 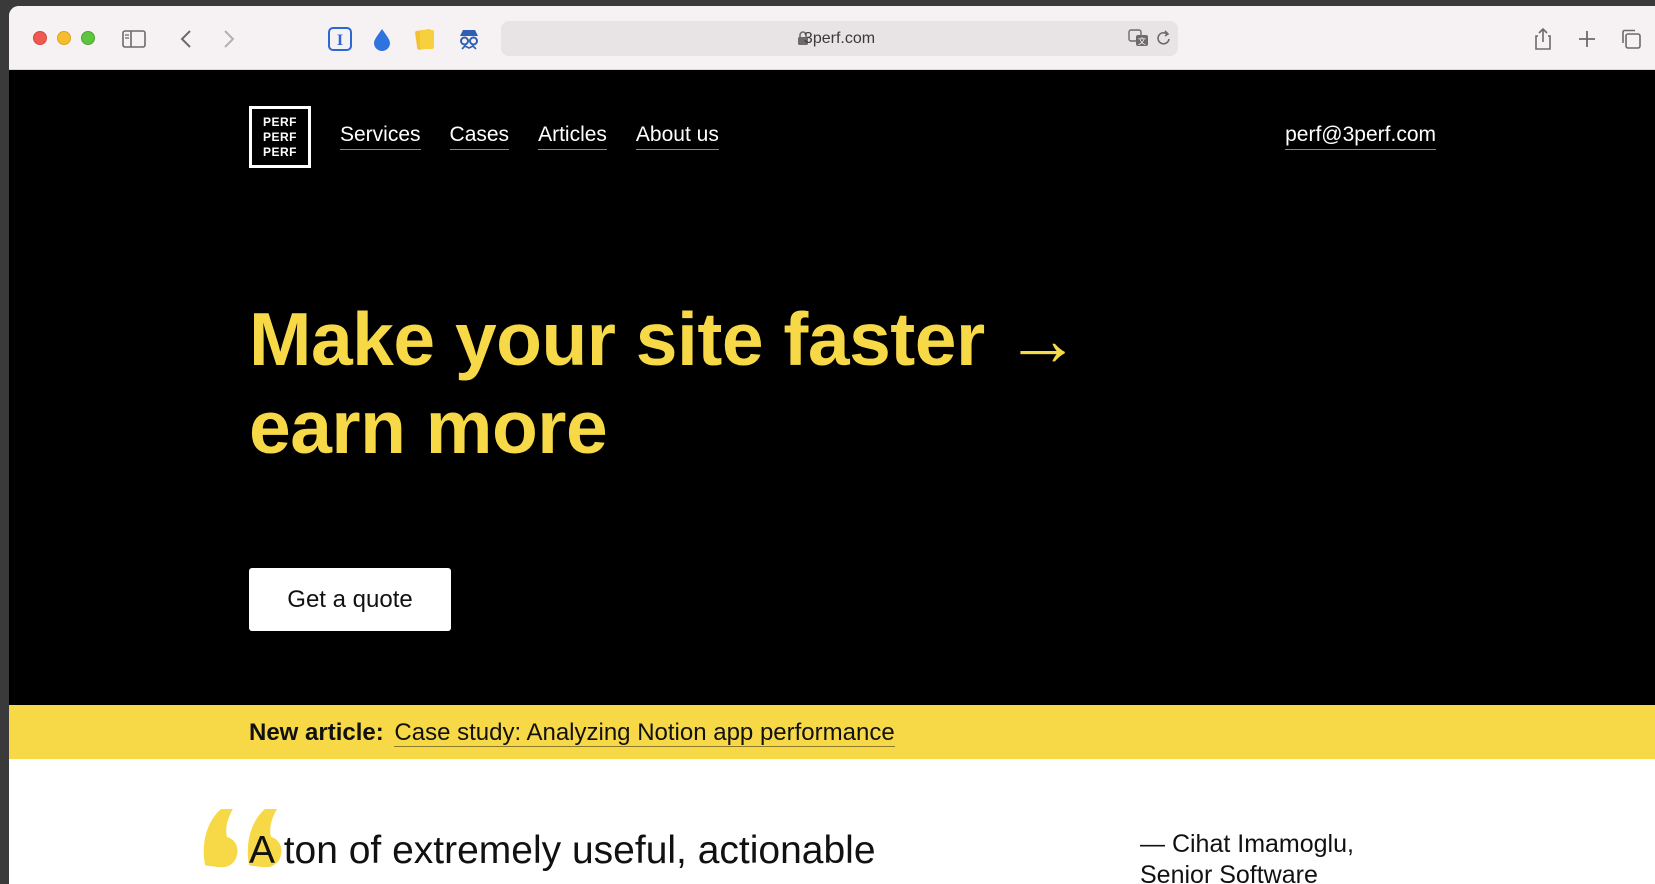 I want to click on nav-link-articles: Articles, so click(x=572, y=136).